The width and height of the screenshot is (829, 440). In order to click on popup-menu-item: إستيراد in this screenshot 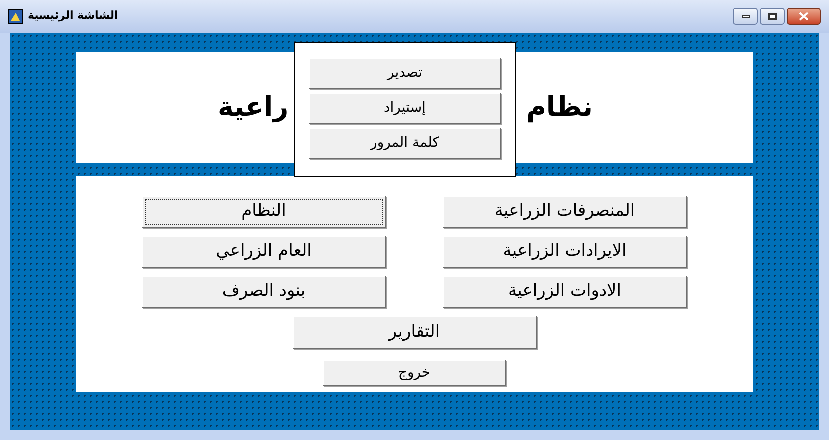, I will do `click(405, 108)`.